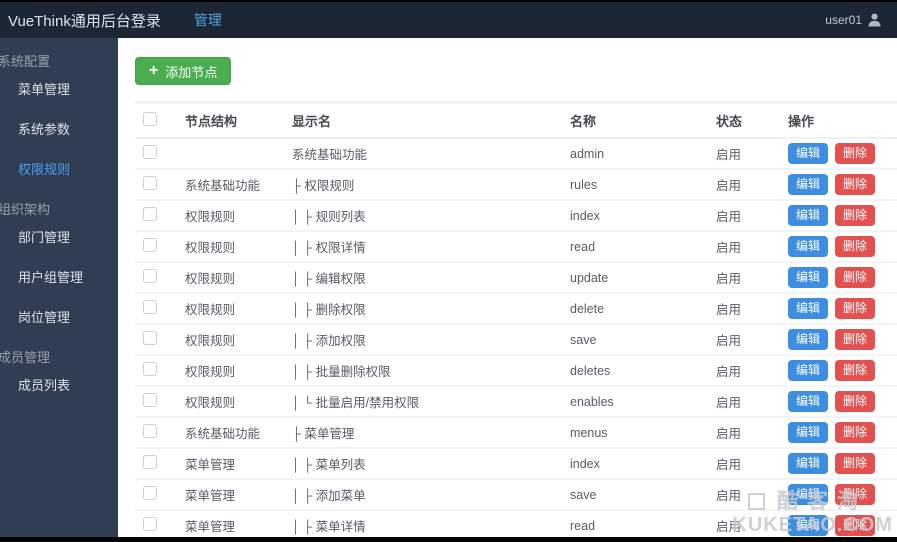 The height and width of the screenshot is (542, 897). I want to click on cell-name: admin, so click(587, 153).